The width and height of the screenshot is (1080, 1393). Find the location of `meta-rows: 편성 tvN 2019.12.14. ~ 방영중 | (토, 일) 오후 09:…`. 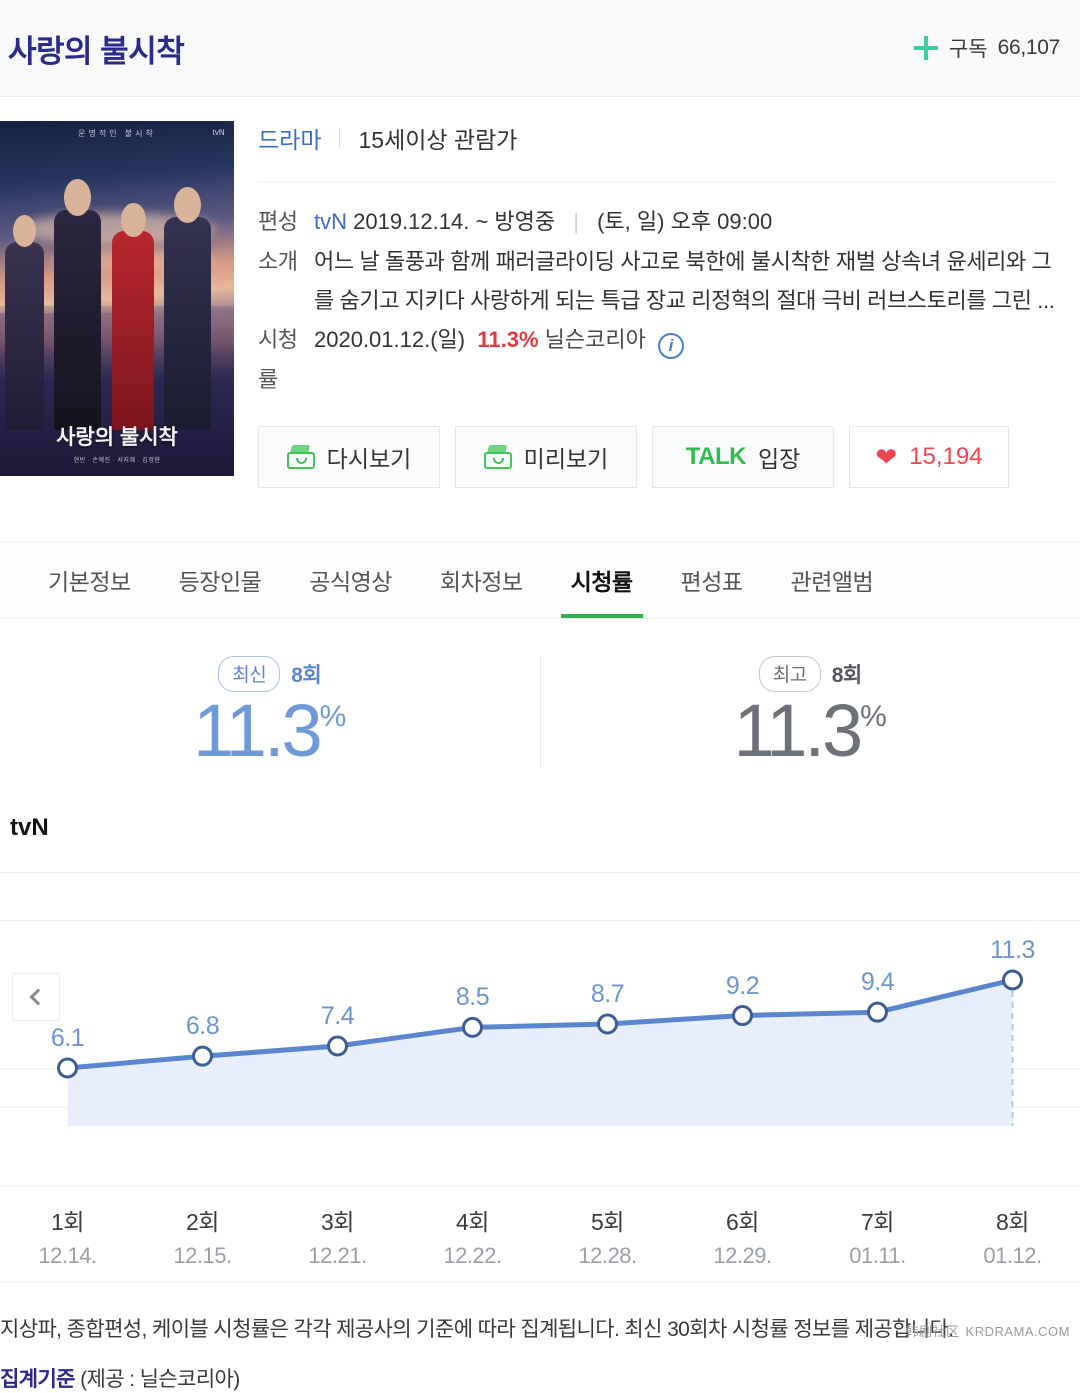

meta-rows: 편성 tvN 2019.12.14. ~ 방영중 | (토, 일) 오후 09:… is located at coordinates (657, 291).